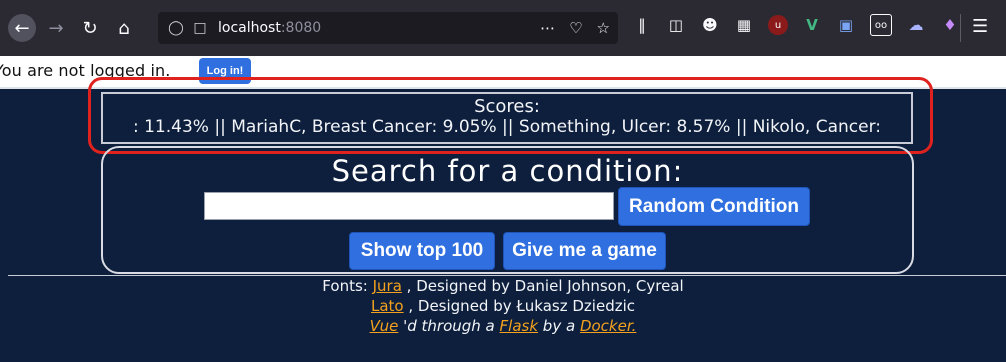  What do you see at coordinates (547, 28) in the screenshot?
I see `page-actions-icon: ⋯` at bounding box center [547, 28].